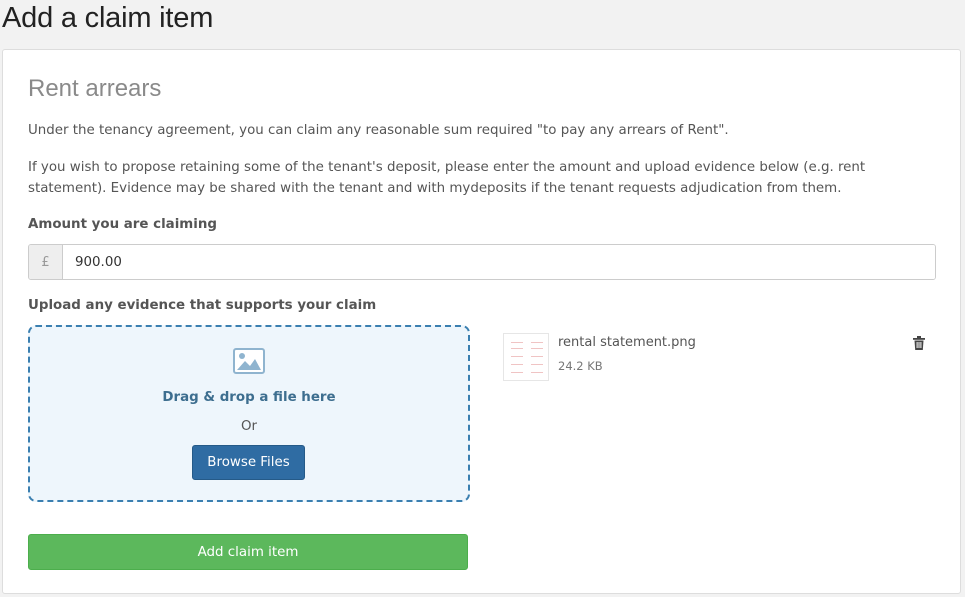  What do you see at coordinates (499, 262) in the screenshot?
I see `amount-input` at bounding box center [499, 262].